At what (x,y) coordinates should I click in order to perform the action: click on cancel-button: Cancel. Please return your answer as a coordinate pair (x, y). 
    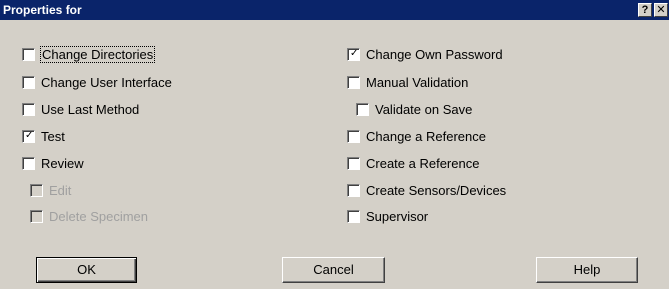
    Looking at the image, I should click on (333, 270).